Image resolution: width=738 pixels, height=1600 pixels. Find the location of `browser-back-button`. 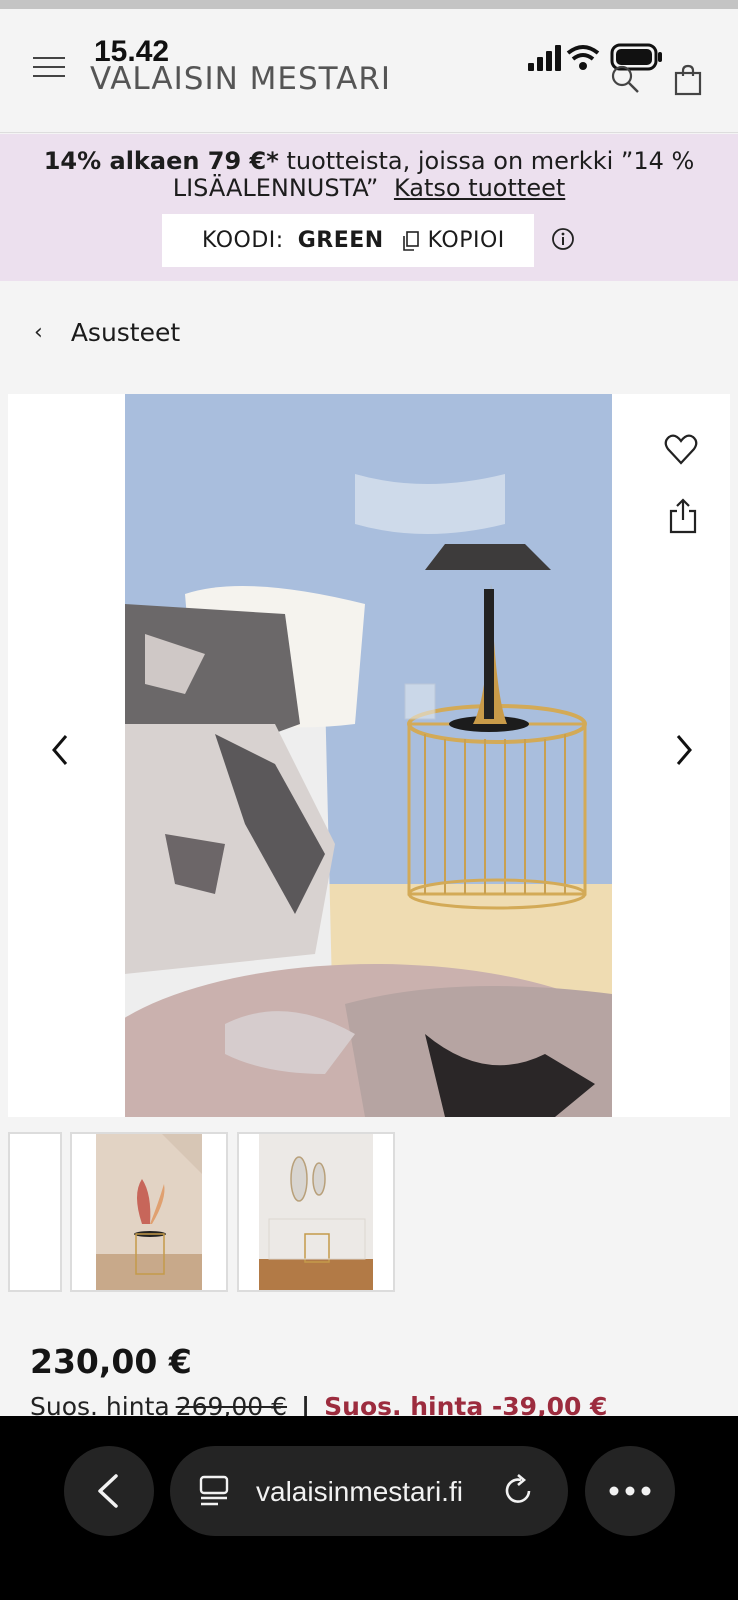

browser-back-button is located at coordinates (109, 1491).